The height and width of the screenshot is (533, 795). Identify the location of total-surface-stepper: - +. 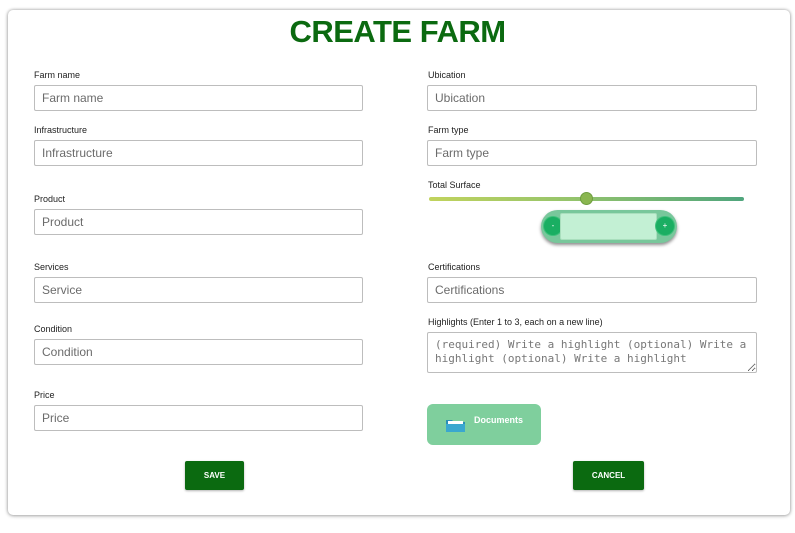
(609, 226).